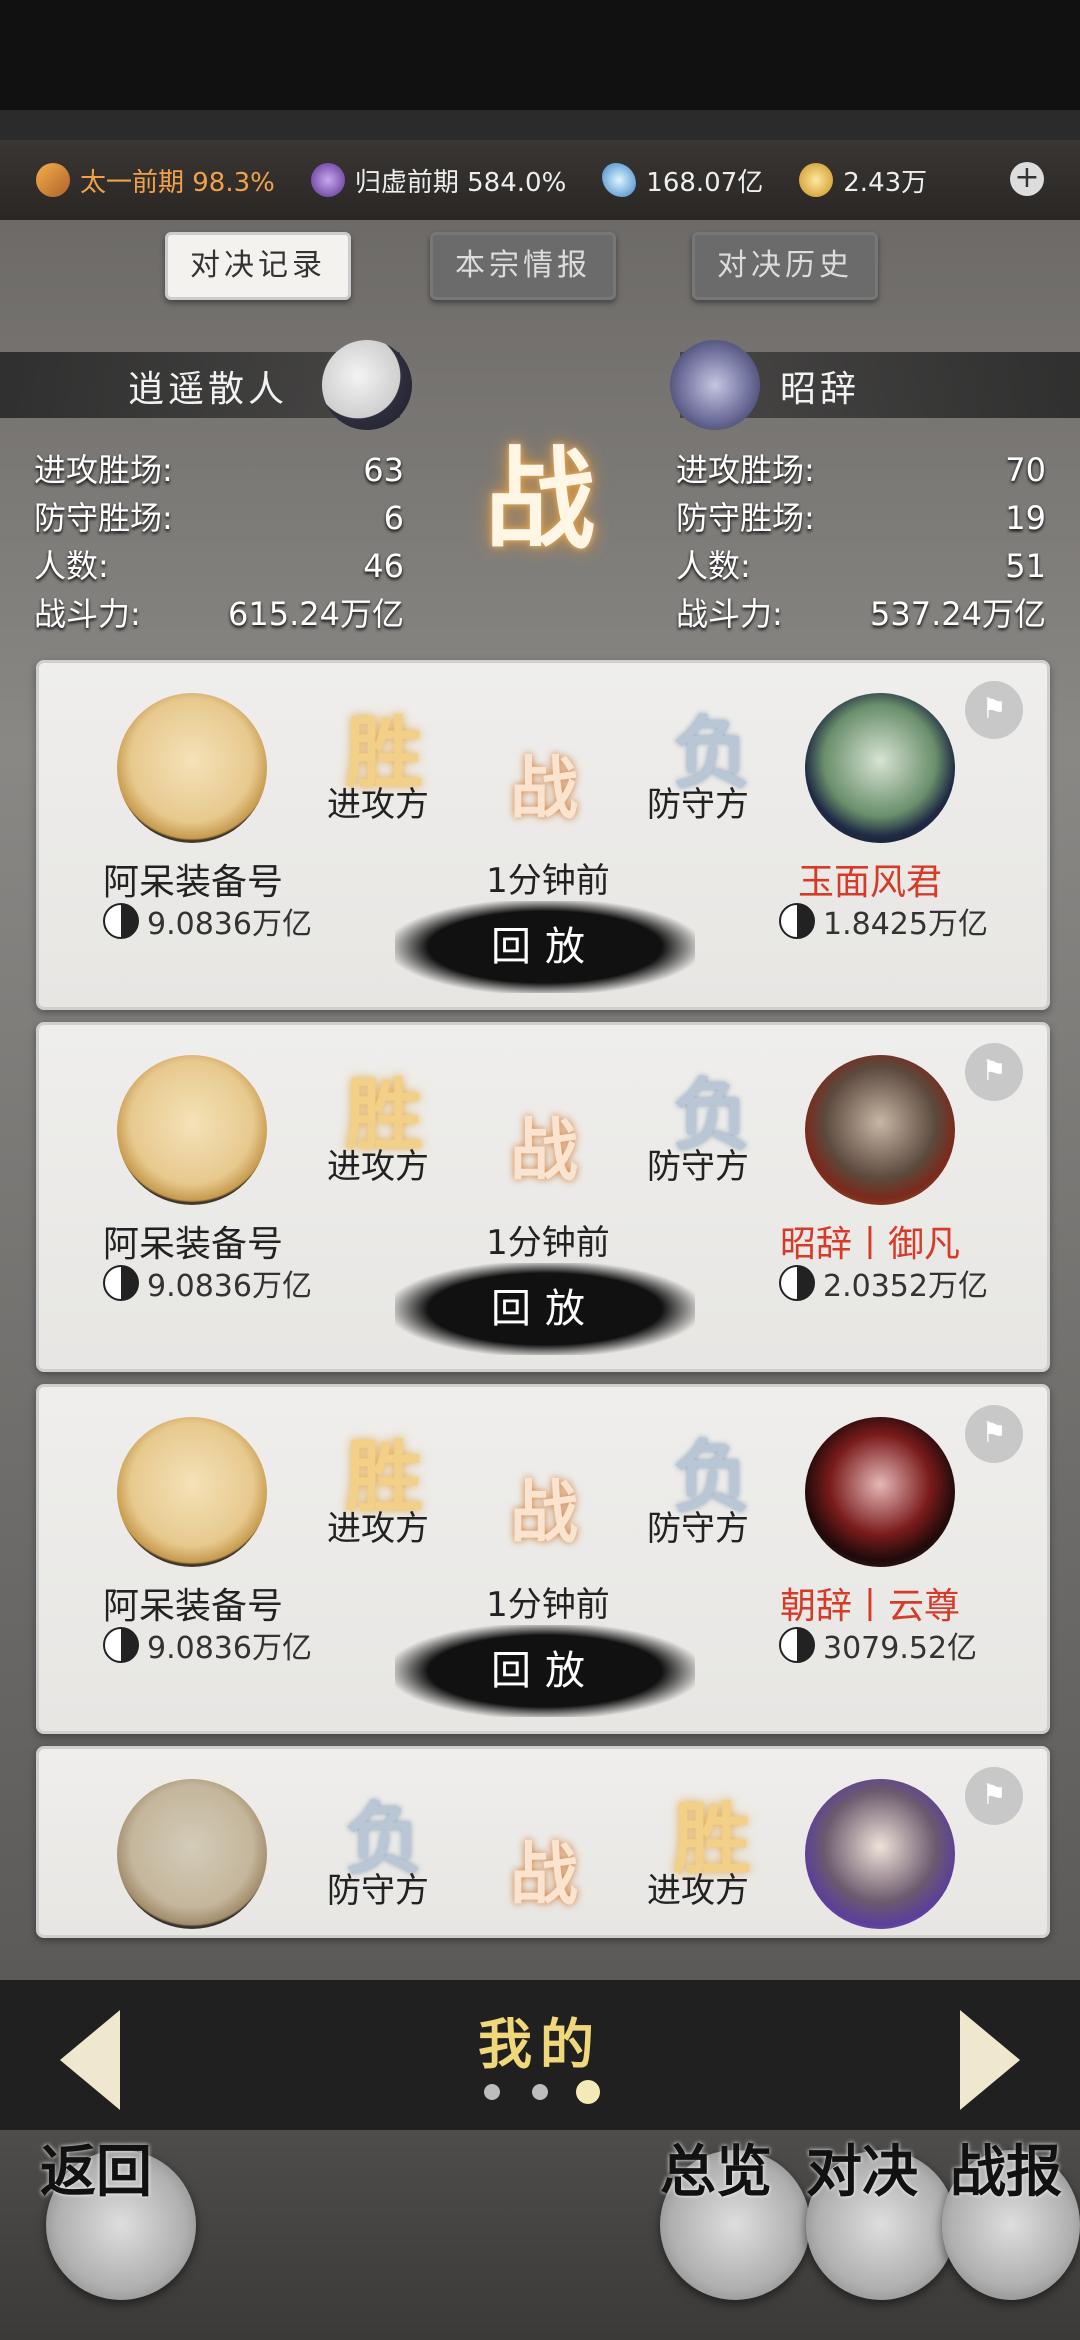 The image size is (1080, 2340). Describe the element at coordinates (367, 385) in the screenshot. I see `left-team-emblem-icon` at that location.